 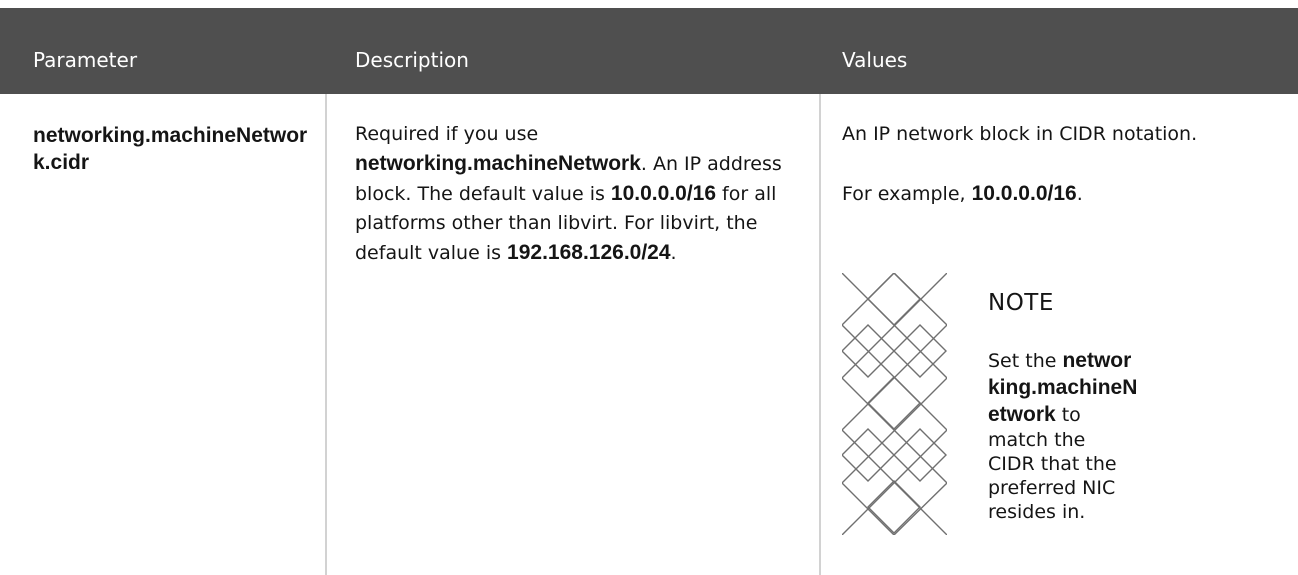 What do you see at coordinates (875, 60) in the screenshot?
I see `header-values: Values` at bounding box center [875, 60].